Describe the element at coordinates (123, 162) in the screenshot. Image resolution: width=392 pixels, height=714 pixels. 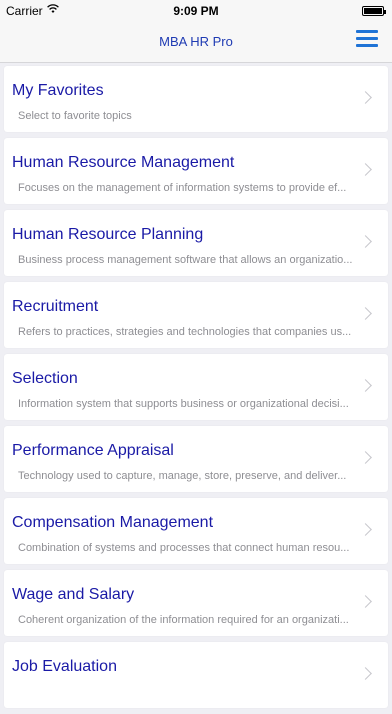
I see `item-title: Human Resource Management` at that location.